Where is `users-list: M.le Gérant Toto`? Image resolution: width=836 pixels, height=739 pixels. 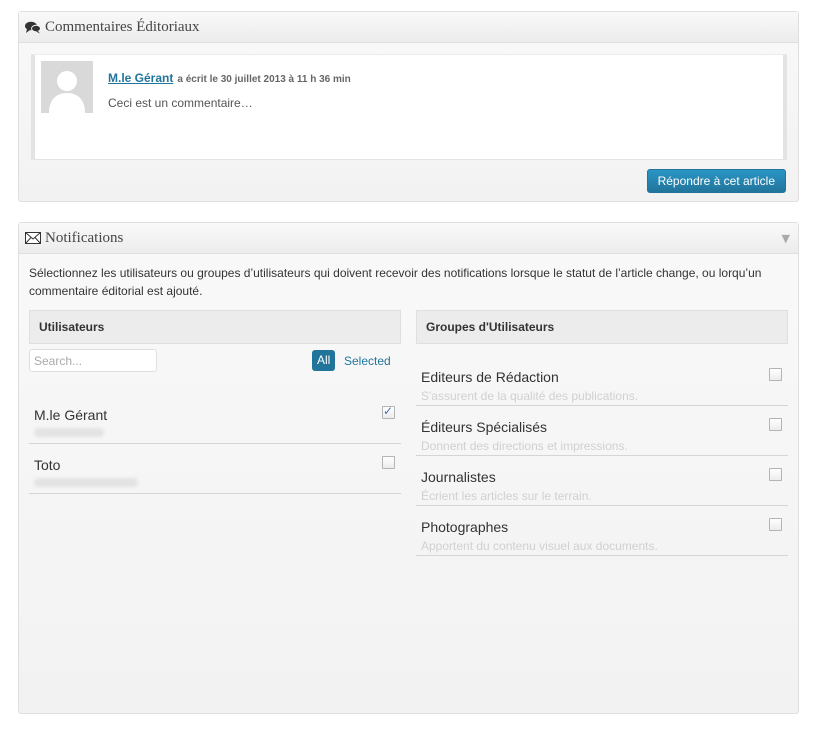
users-list: M.le Gérant Toto is located at coordinates (215, 444).